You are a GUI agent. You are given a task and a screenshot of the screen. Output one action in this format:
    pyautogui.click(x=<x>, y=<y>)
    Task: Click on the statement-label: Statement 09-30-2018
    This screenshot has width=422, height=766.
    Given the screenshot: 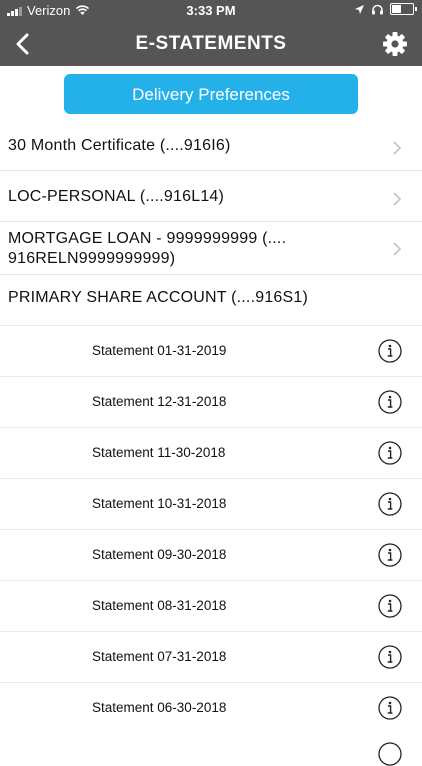 What is the action you would take?
    pyautogui.click(x=159, y=554)
    